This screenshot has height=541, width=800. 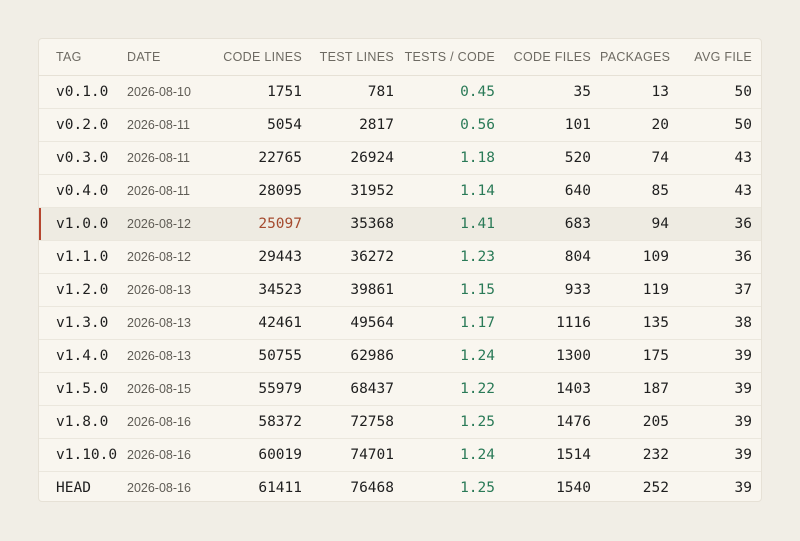 I want to click on cell-test-lines-value: 2817, so click(x=376, y=125).